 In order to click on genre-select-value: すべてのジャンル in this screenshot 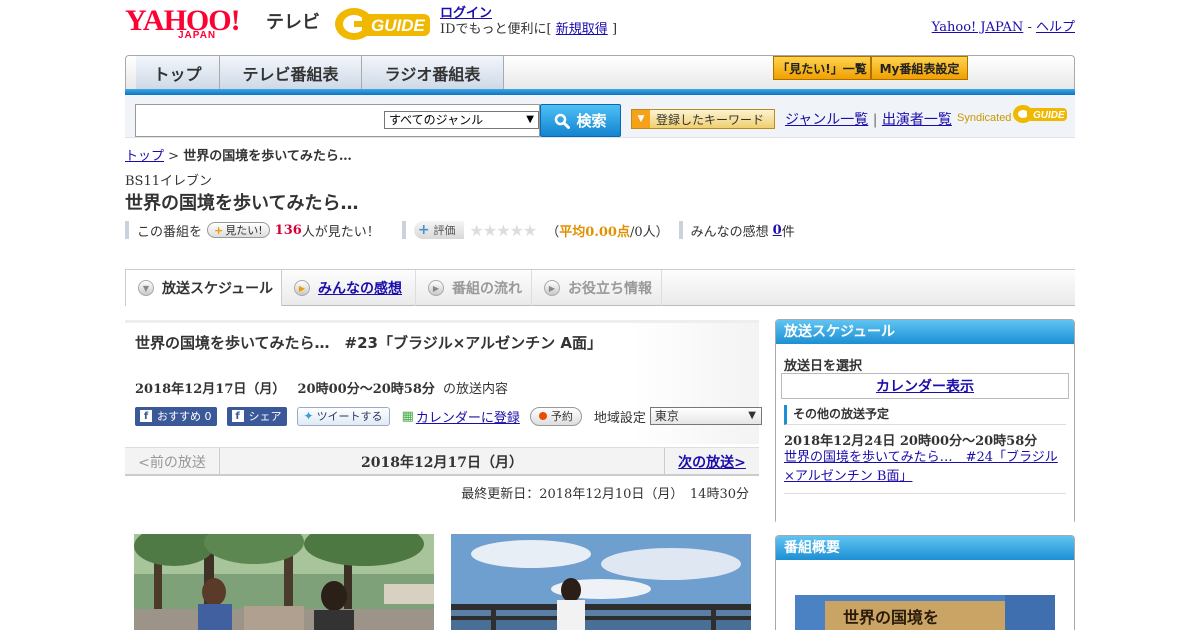, I will do `click(436, 120)`.